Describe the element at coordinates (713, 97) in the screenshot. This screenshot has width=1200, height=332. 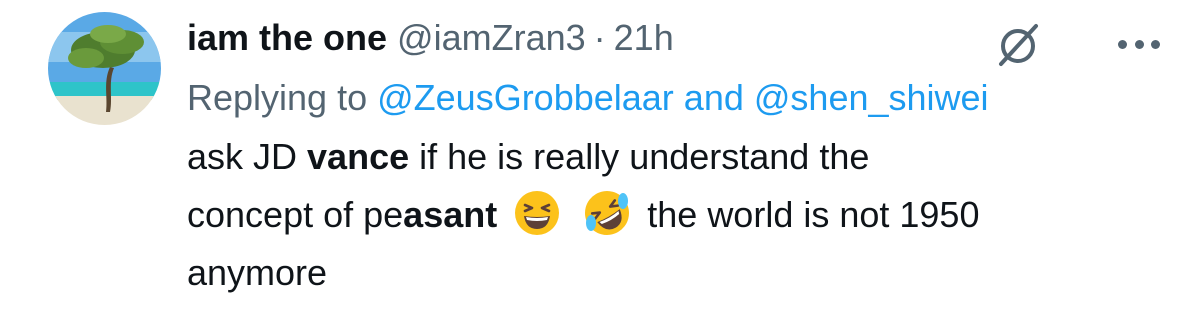
I see `replying-to-and: and` at that location.